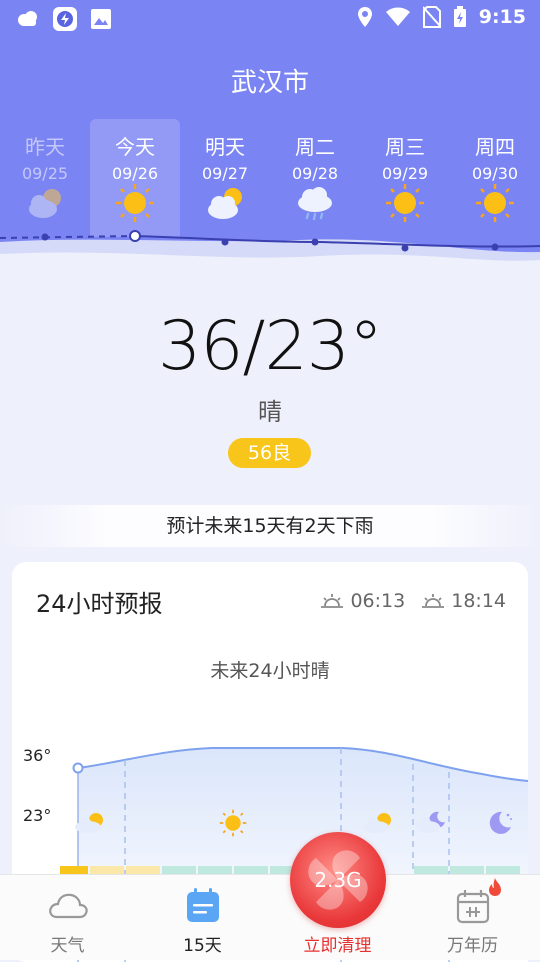  Describe the element at coordinates (337, 946) in the screenshot. I see `nav-label: 立即清理` at that location.